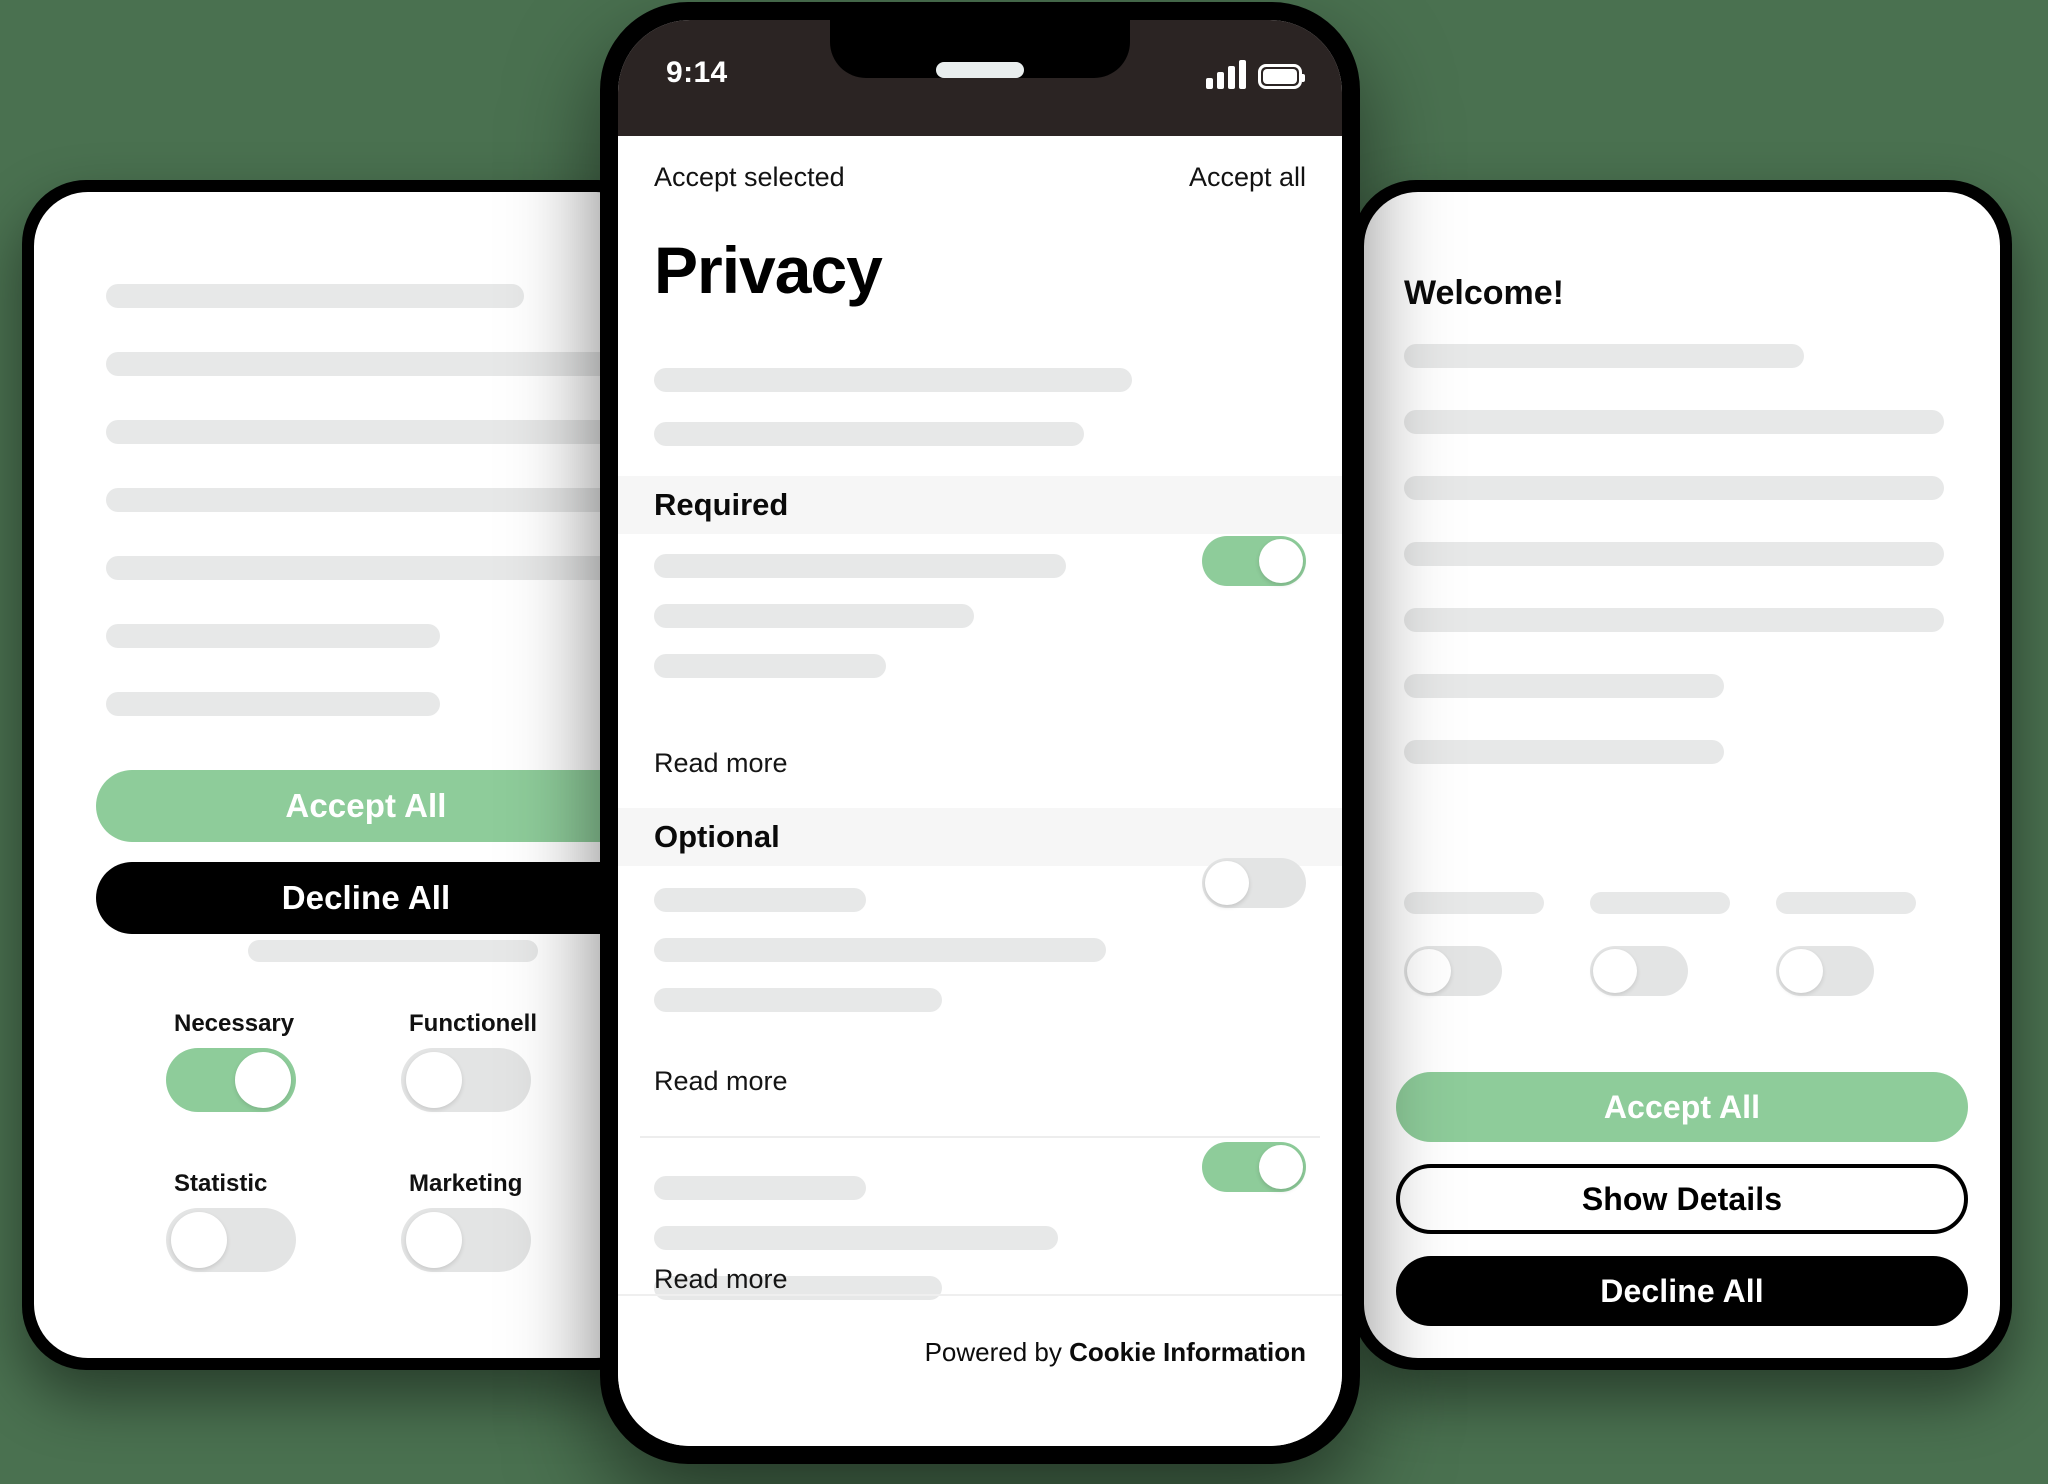  Describe the element at coordinates (234, 1023) in the screenshot. I see `category-label: Necessary` at that location.